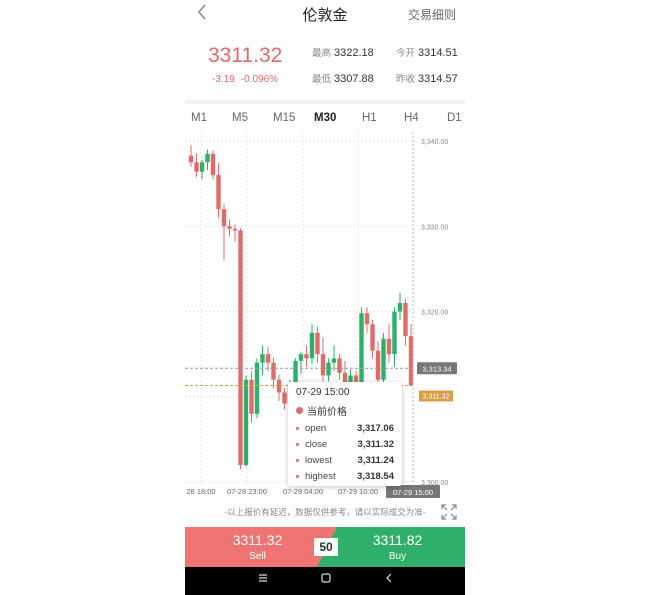  I want to click on back-icon, so click(389, 578).